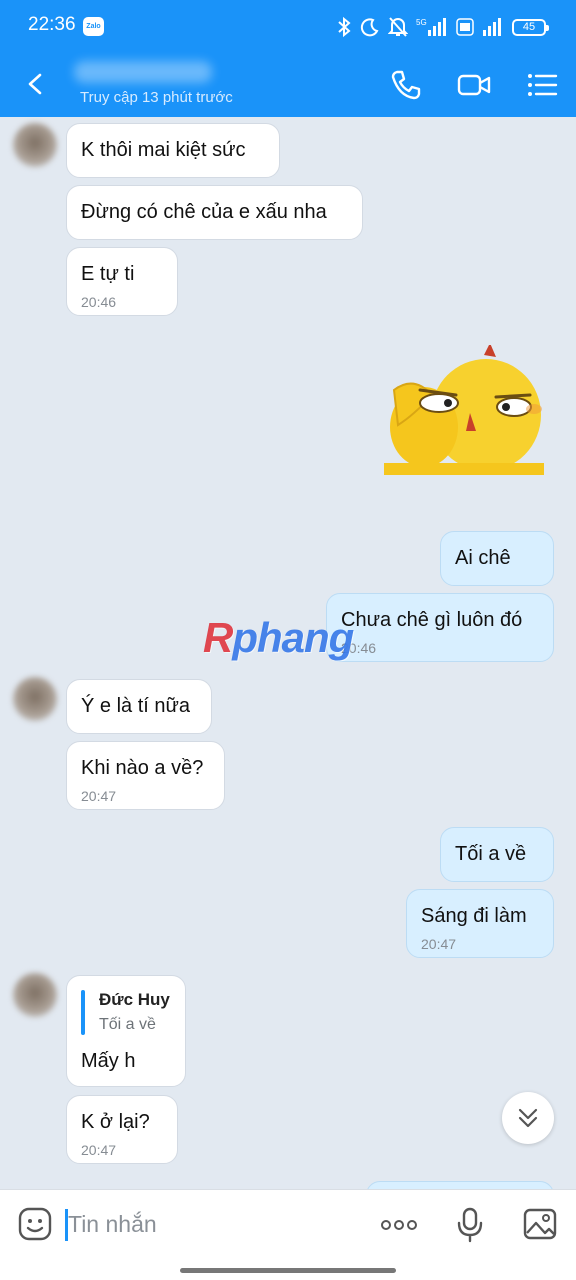 The height and width of the screenshot is (1280, 576). What do you see at coordinates (470, 1225) in the screenshot?
I see `microphone-icon` at bounding box center [470, 1225].